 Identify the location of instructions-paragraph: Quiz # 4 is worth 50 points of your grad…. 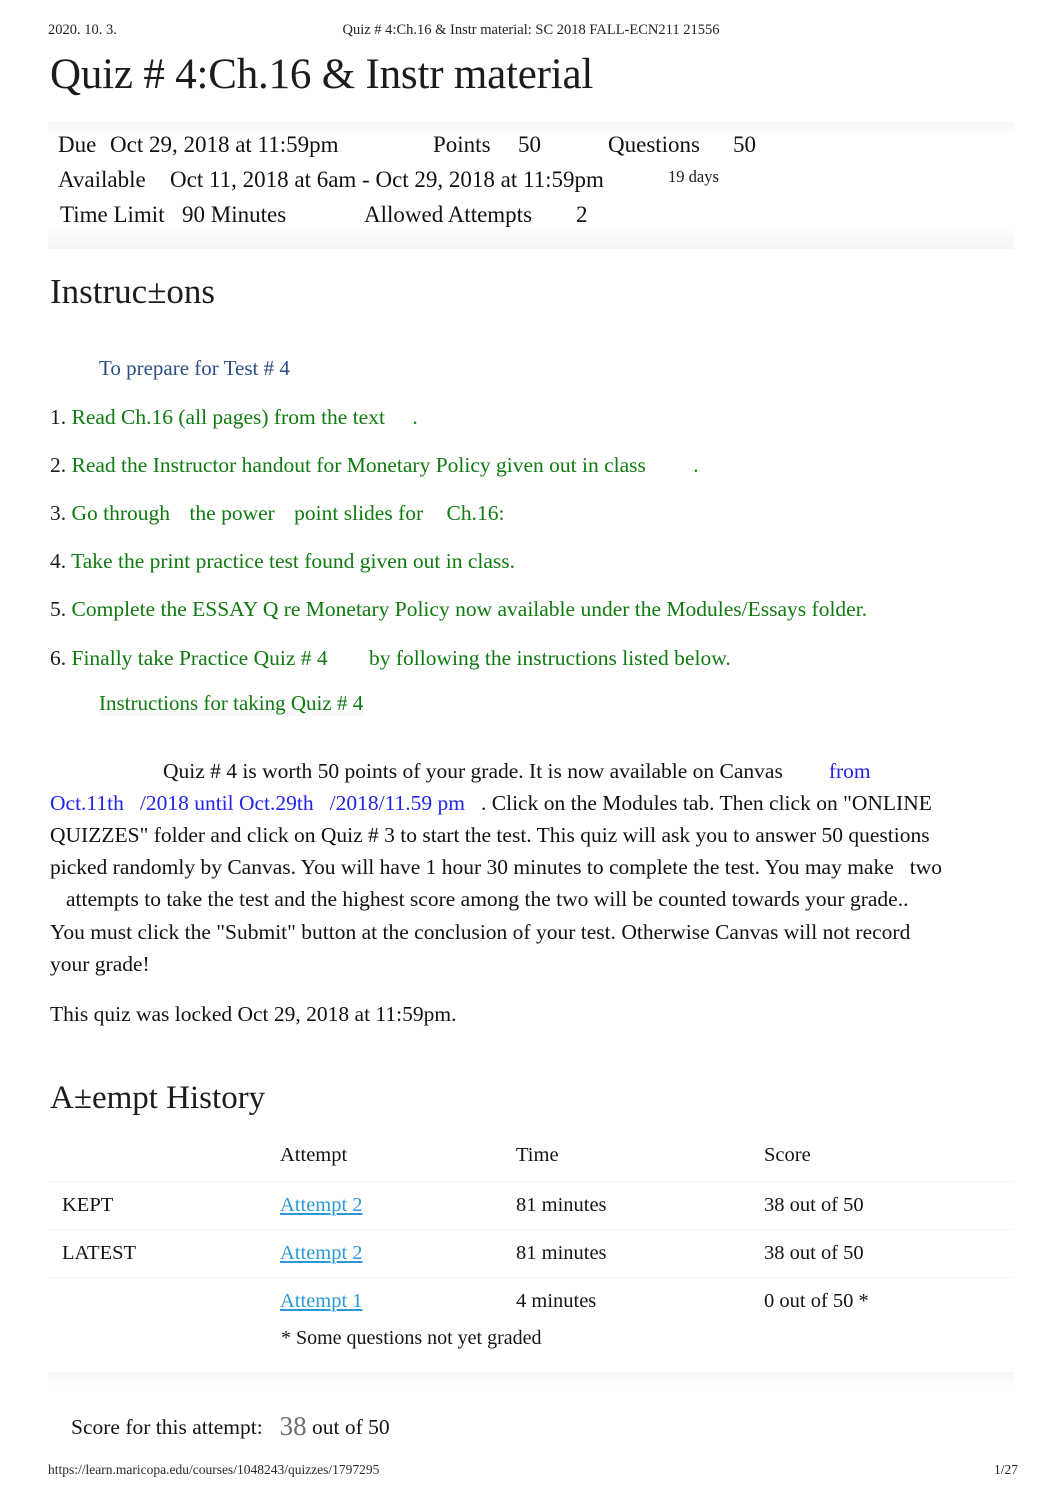
(497, 867).